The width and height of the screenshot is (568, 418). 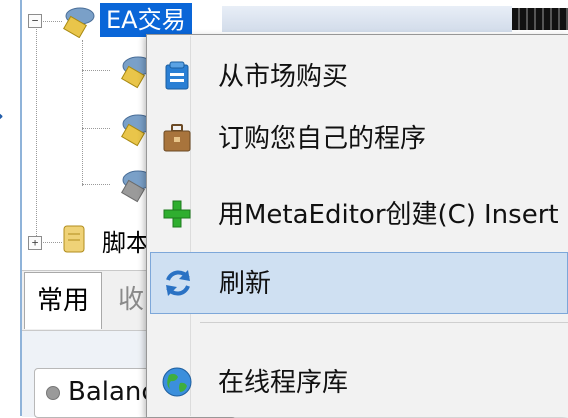 I want to click on ea-node-label: EA交易, so click(x=146, y=20).